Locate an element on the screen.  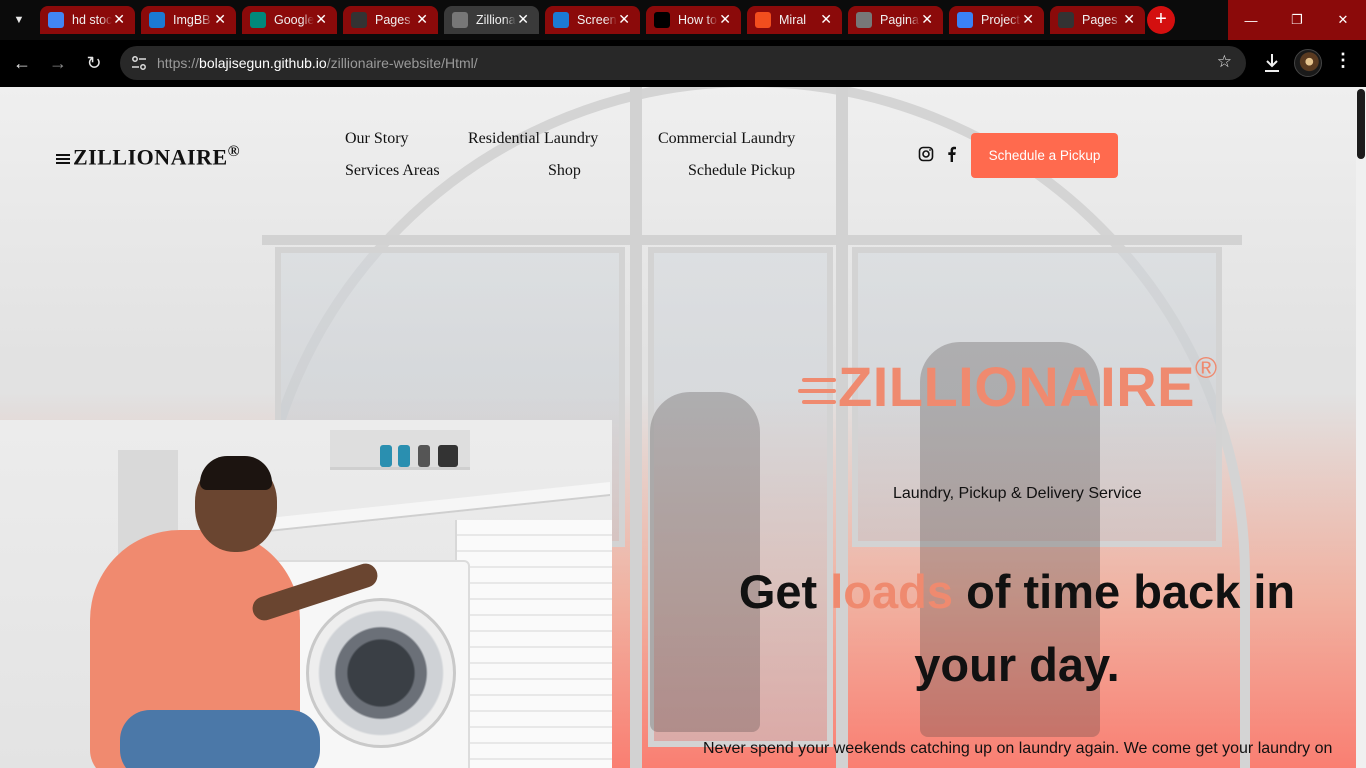
restore-button: ❐ is located at coordinates (1297, 20).